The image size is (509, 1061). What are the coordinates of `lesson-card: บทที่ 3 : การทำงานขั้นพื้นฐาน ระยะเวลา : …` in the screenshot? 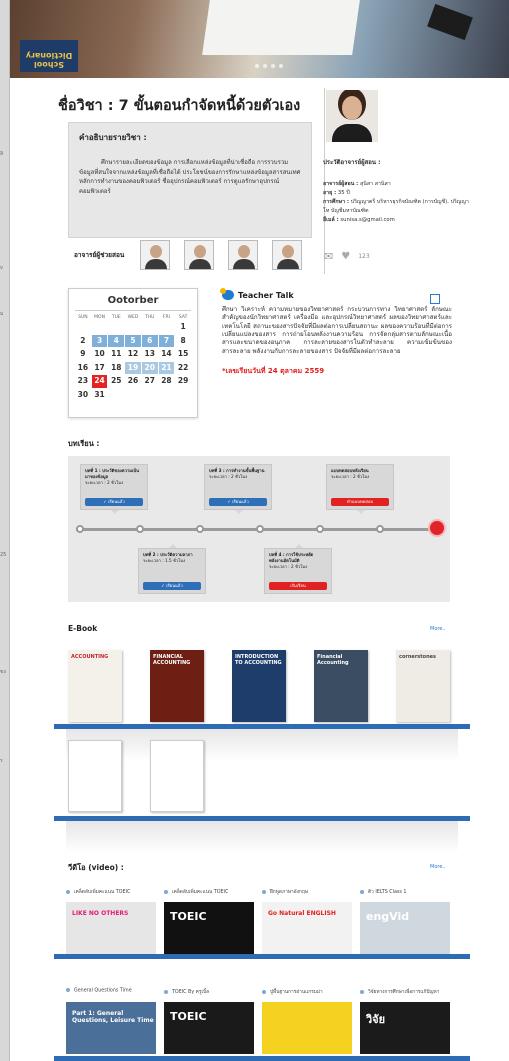 It's located at (238, 489).